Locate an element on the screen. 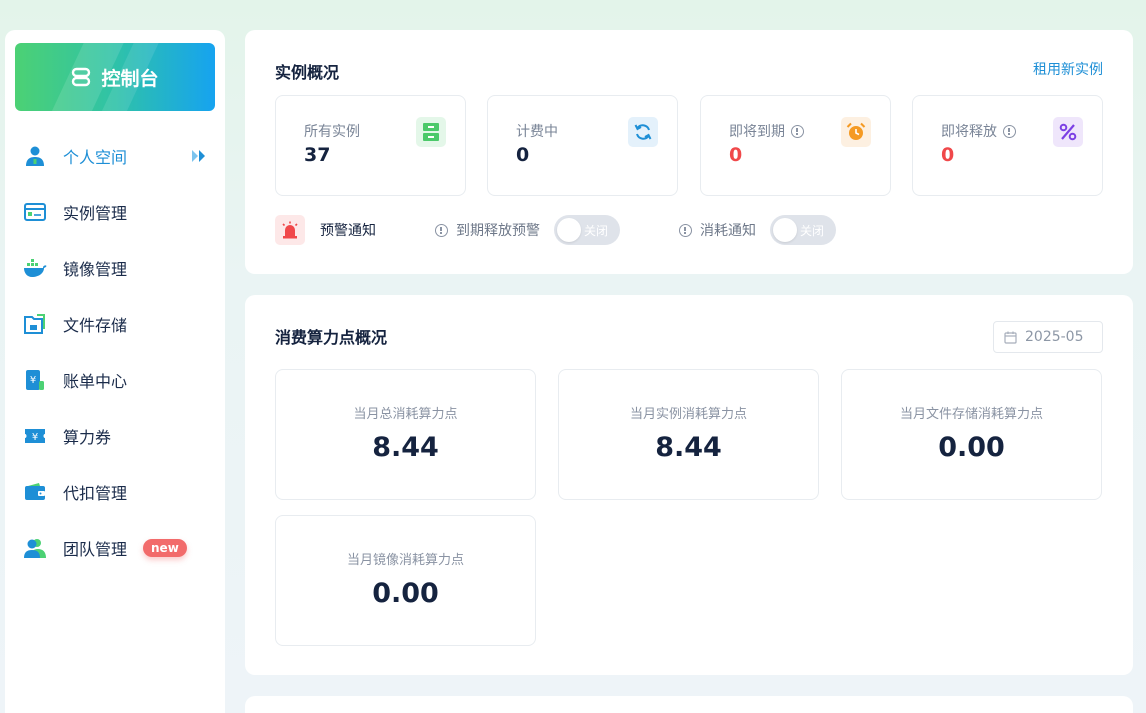  alarm-clock-icon is located at coordinates (856, 132).